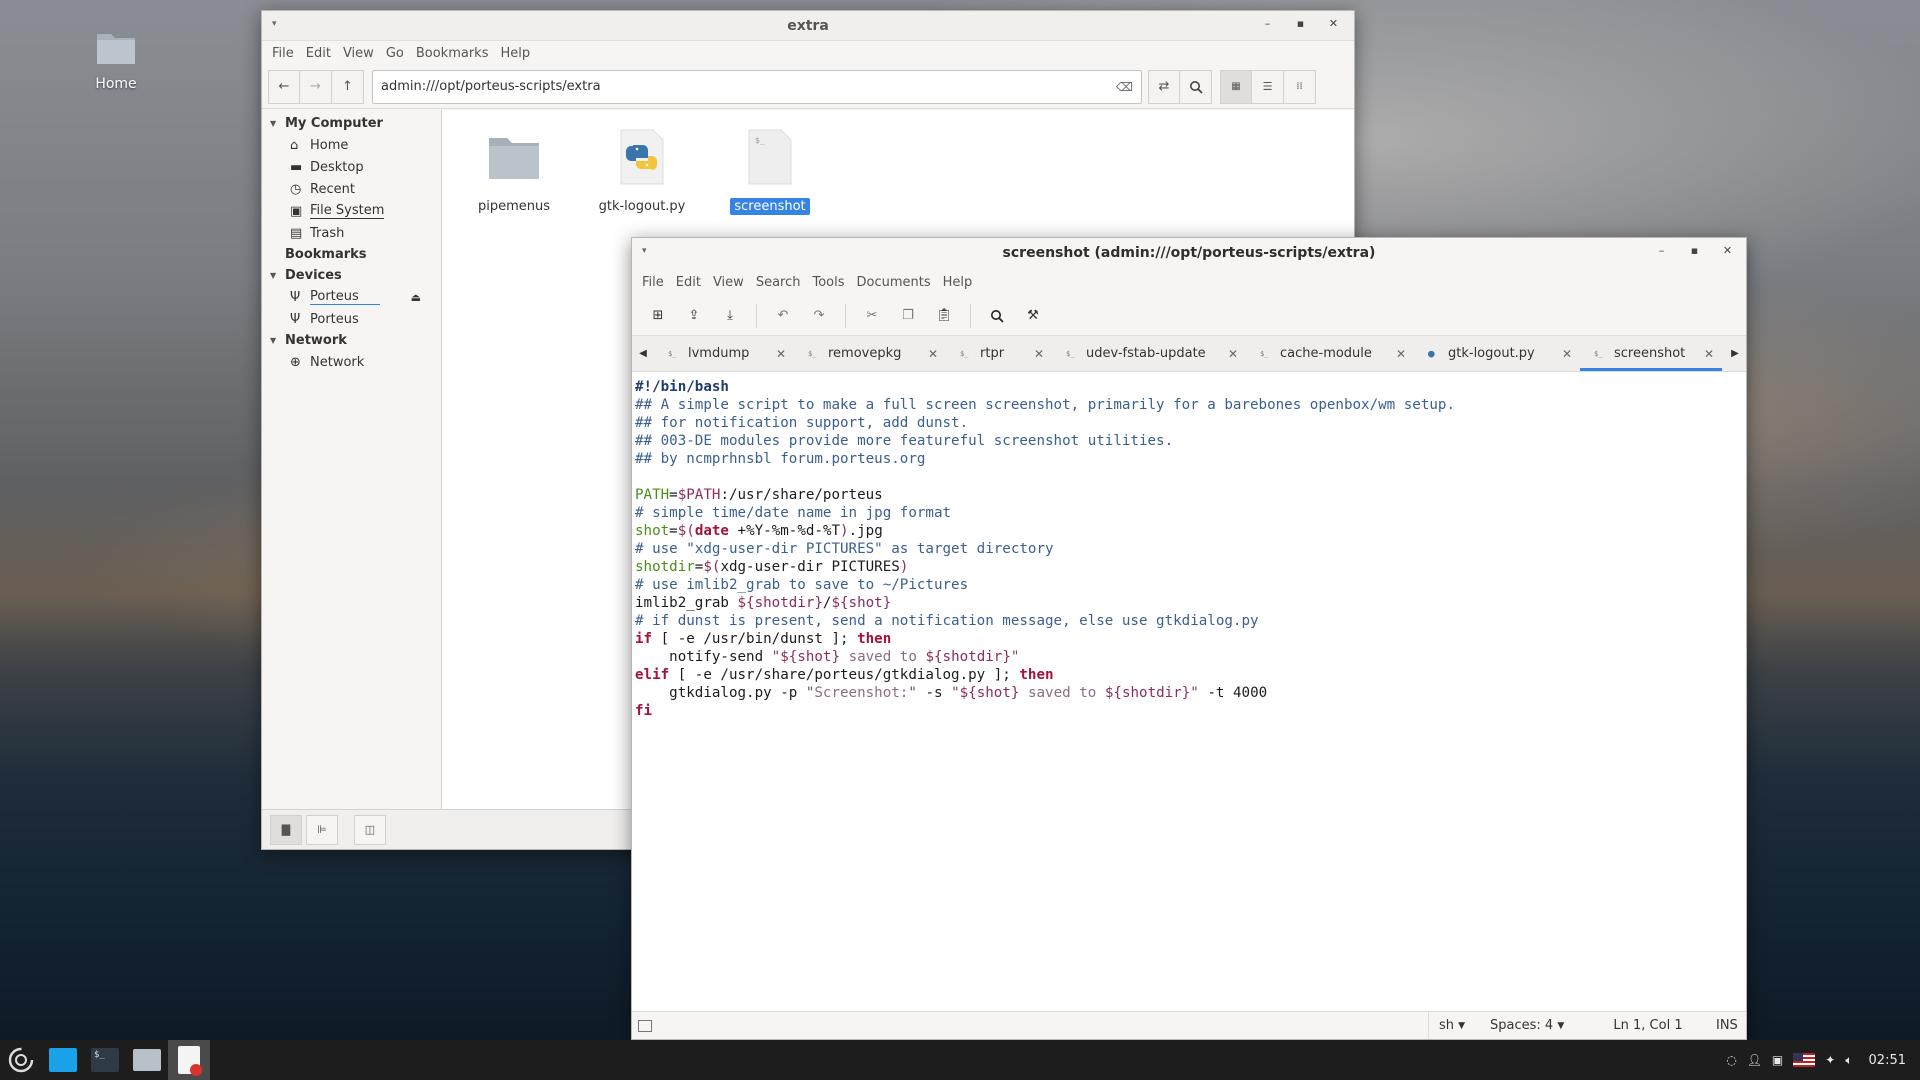 The height and width of the screenshot is (1080, 1920). What do you see at coordinates (452, 53) in the screenshot?
I see `fm-menu-bookmarks: Bookmarks` at bounding box center [452, 53].